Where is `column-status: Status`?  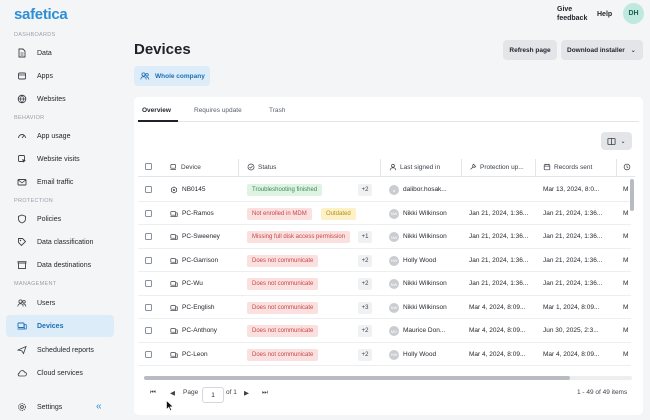
column-status: Status is located at coordinates (261, 167).